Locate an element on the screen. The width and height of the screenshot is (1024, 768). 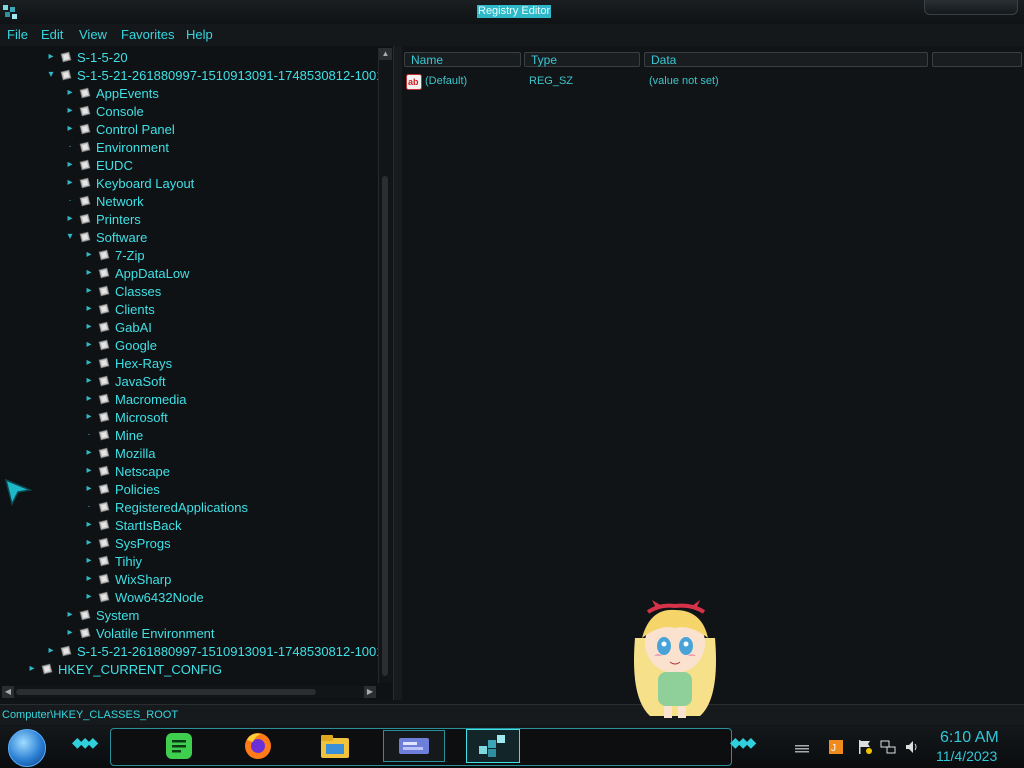
volume-icon is located at coordinates (912, 747).